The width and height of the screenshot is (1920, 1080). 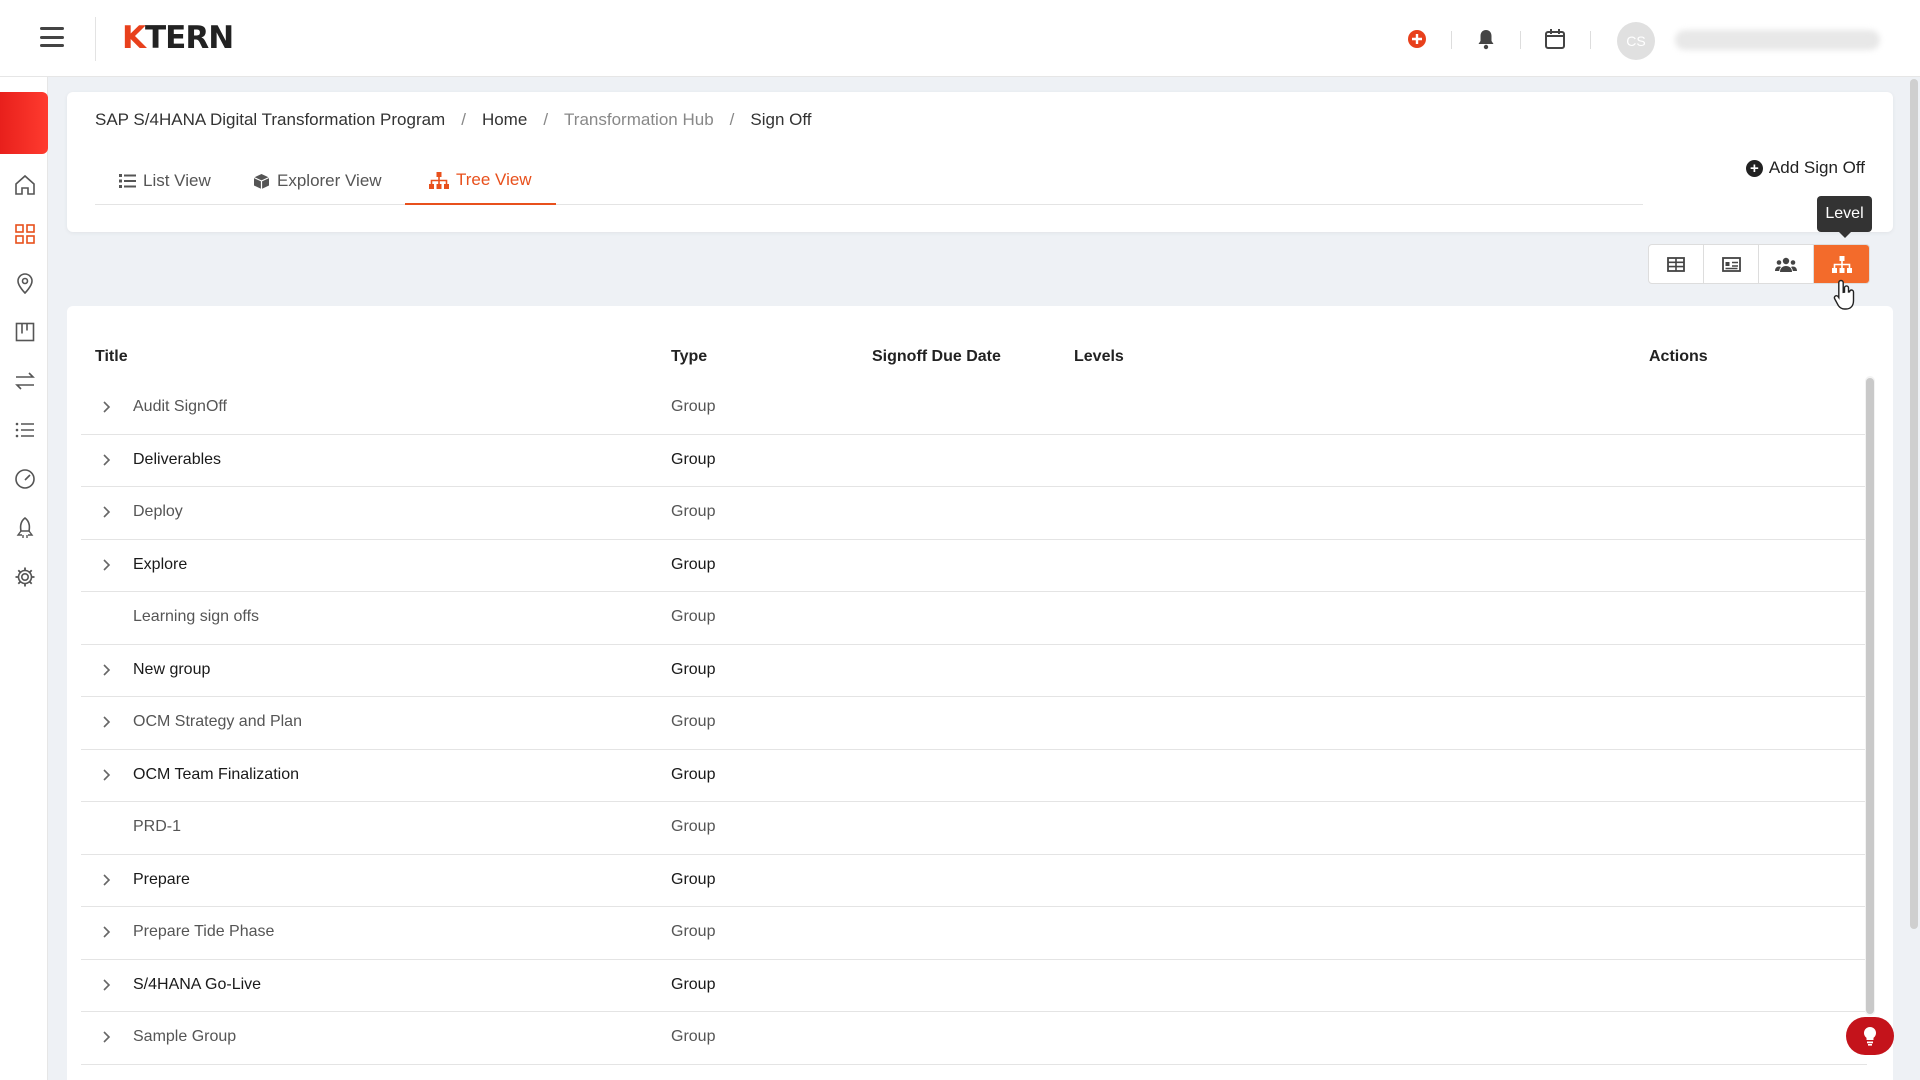 What do you see at coordinates (639, 120) in the screenshot?
I see `breadcrumb-hub: Transformation Hub` at bounding box center [639, 120].